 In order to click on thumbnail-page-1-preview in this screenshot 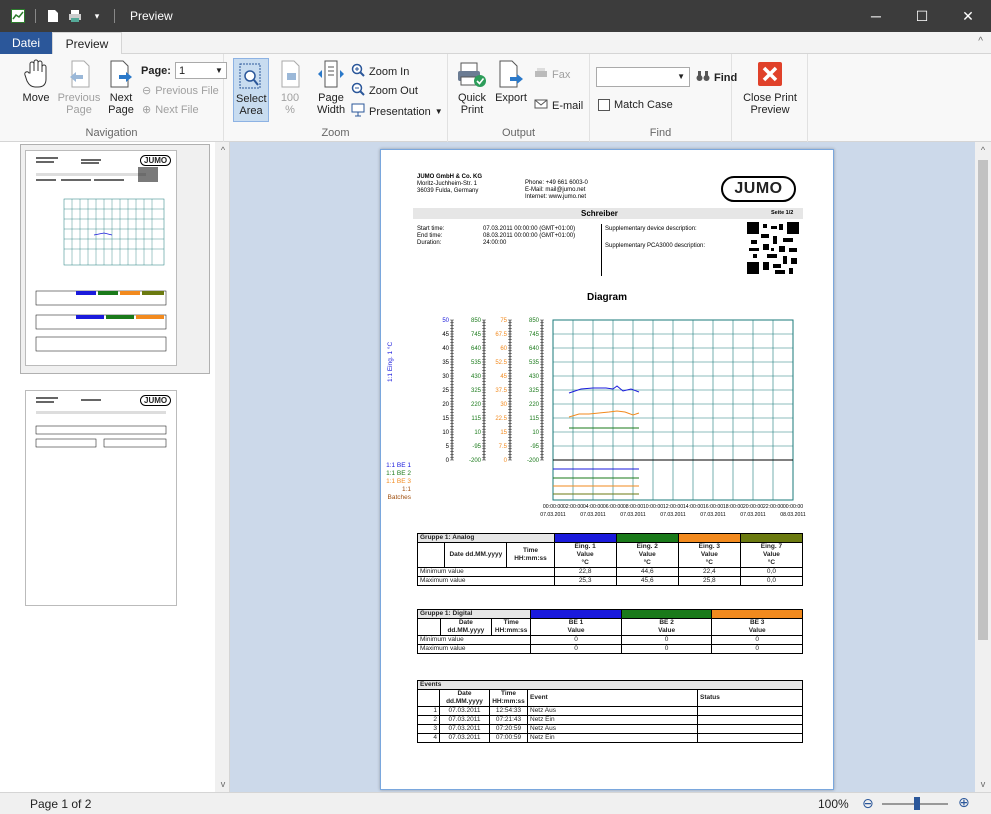, I will do `click(101, 254)`.